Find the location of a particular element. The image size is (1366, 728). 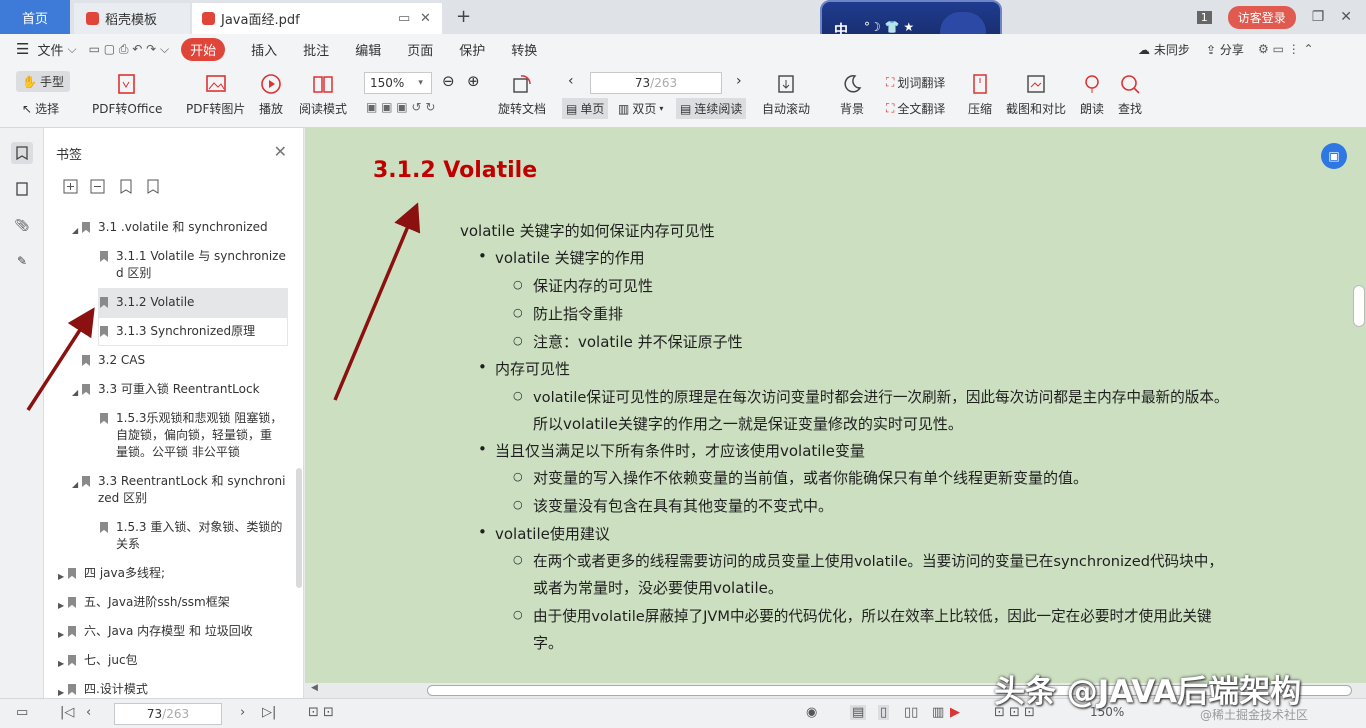

chevron-down-icon: ⌵ is located at coordinates (71, 49).